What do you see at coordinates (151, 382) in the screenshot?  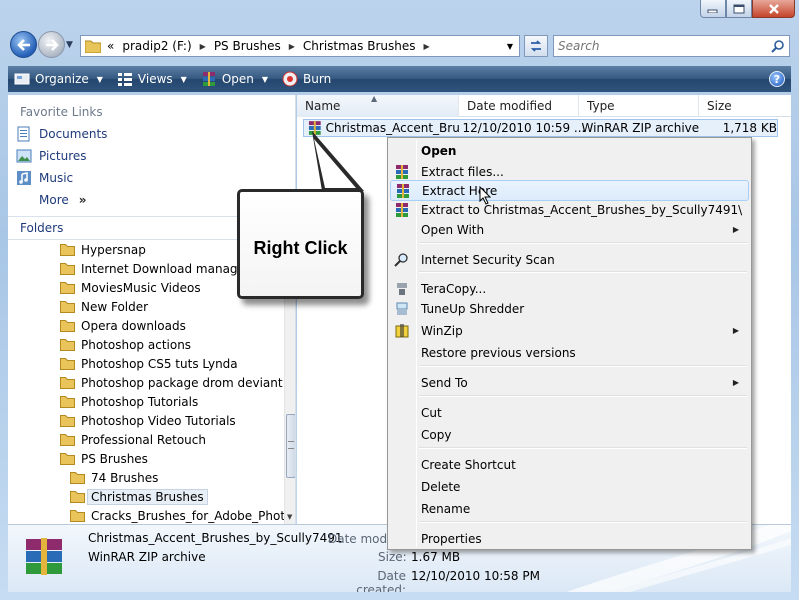 I see `tree-folder-item: Photoshop package drom deviant art` at bounding box center [151, 382].